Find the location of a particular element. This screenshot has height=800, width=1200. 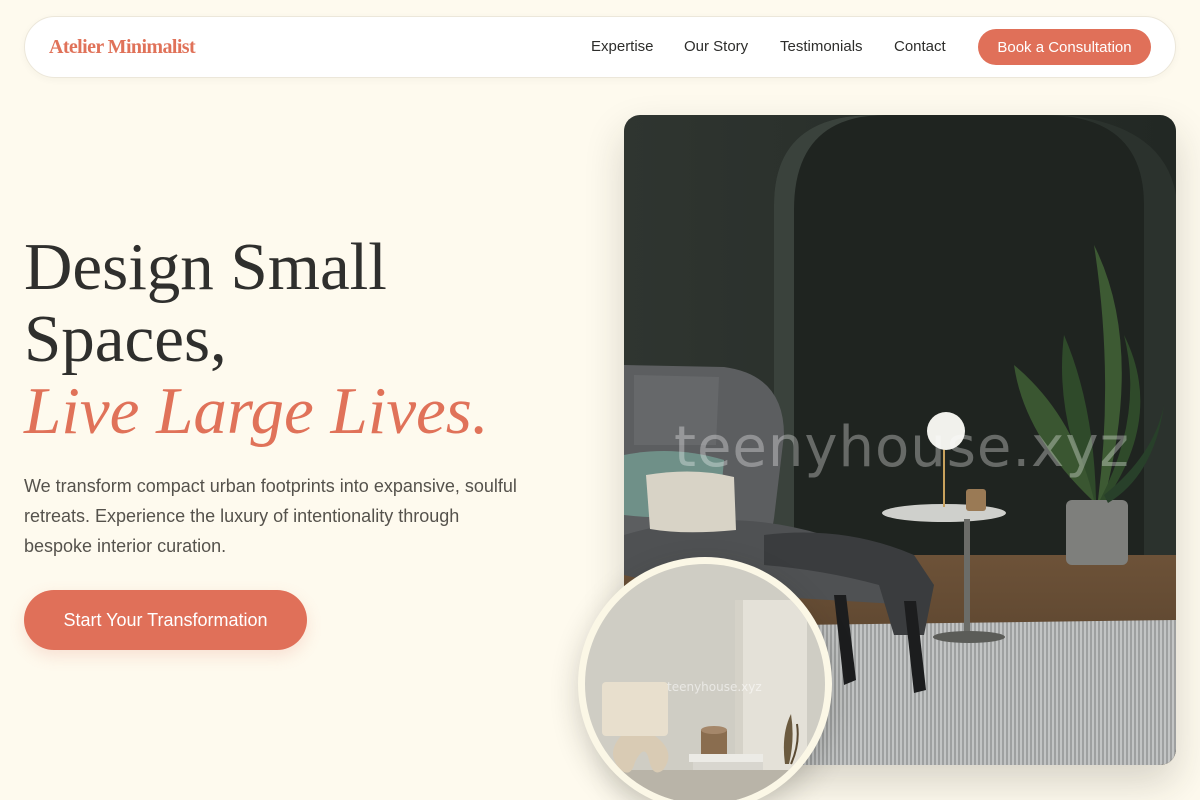

headline-accent: Live Large Lives. is located at coordinates (256, 411).